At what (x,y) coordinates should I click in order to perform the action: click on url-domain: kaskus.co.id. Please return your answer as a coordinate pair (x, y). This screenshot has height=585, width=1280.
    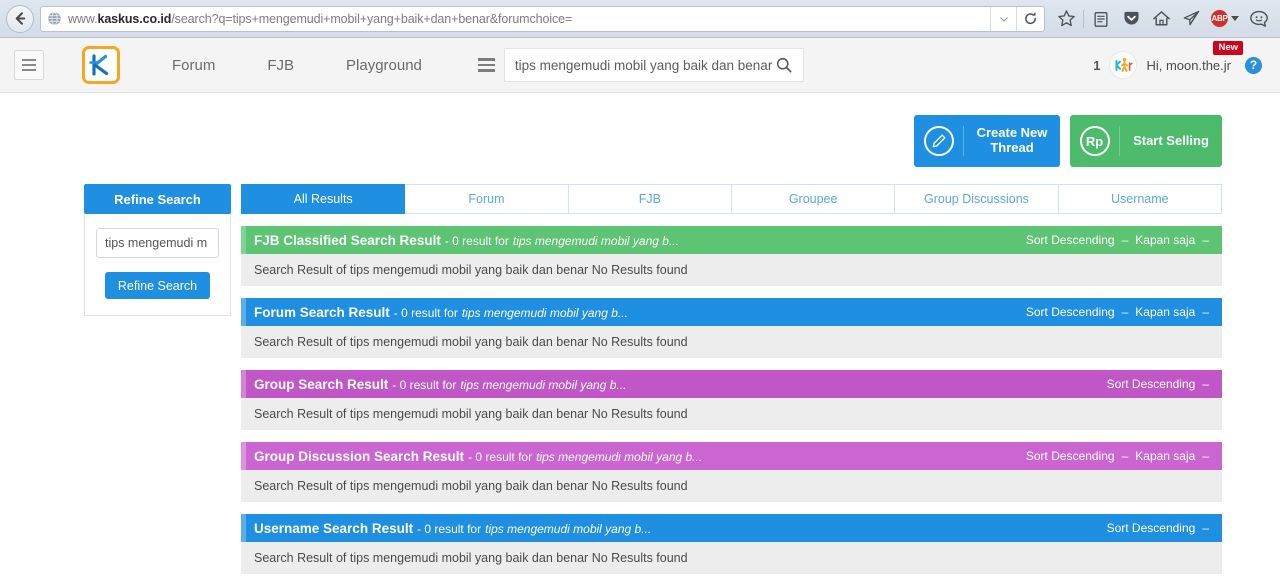
    Looking at the image, I should click on (134, 18).